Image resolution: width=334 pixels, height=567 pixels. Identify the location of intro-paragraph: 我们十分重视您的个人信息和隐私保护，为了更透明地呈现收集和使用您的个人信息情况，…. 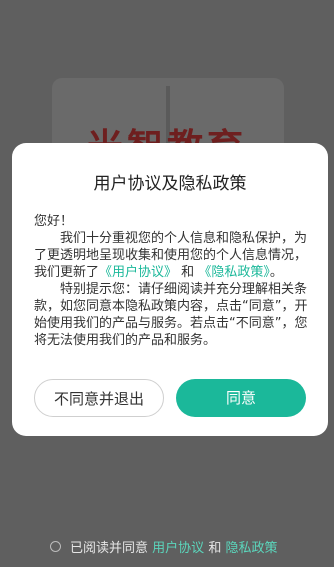
(174, 255).